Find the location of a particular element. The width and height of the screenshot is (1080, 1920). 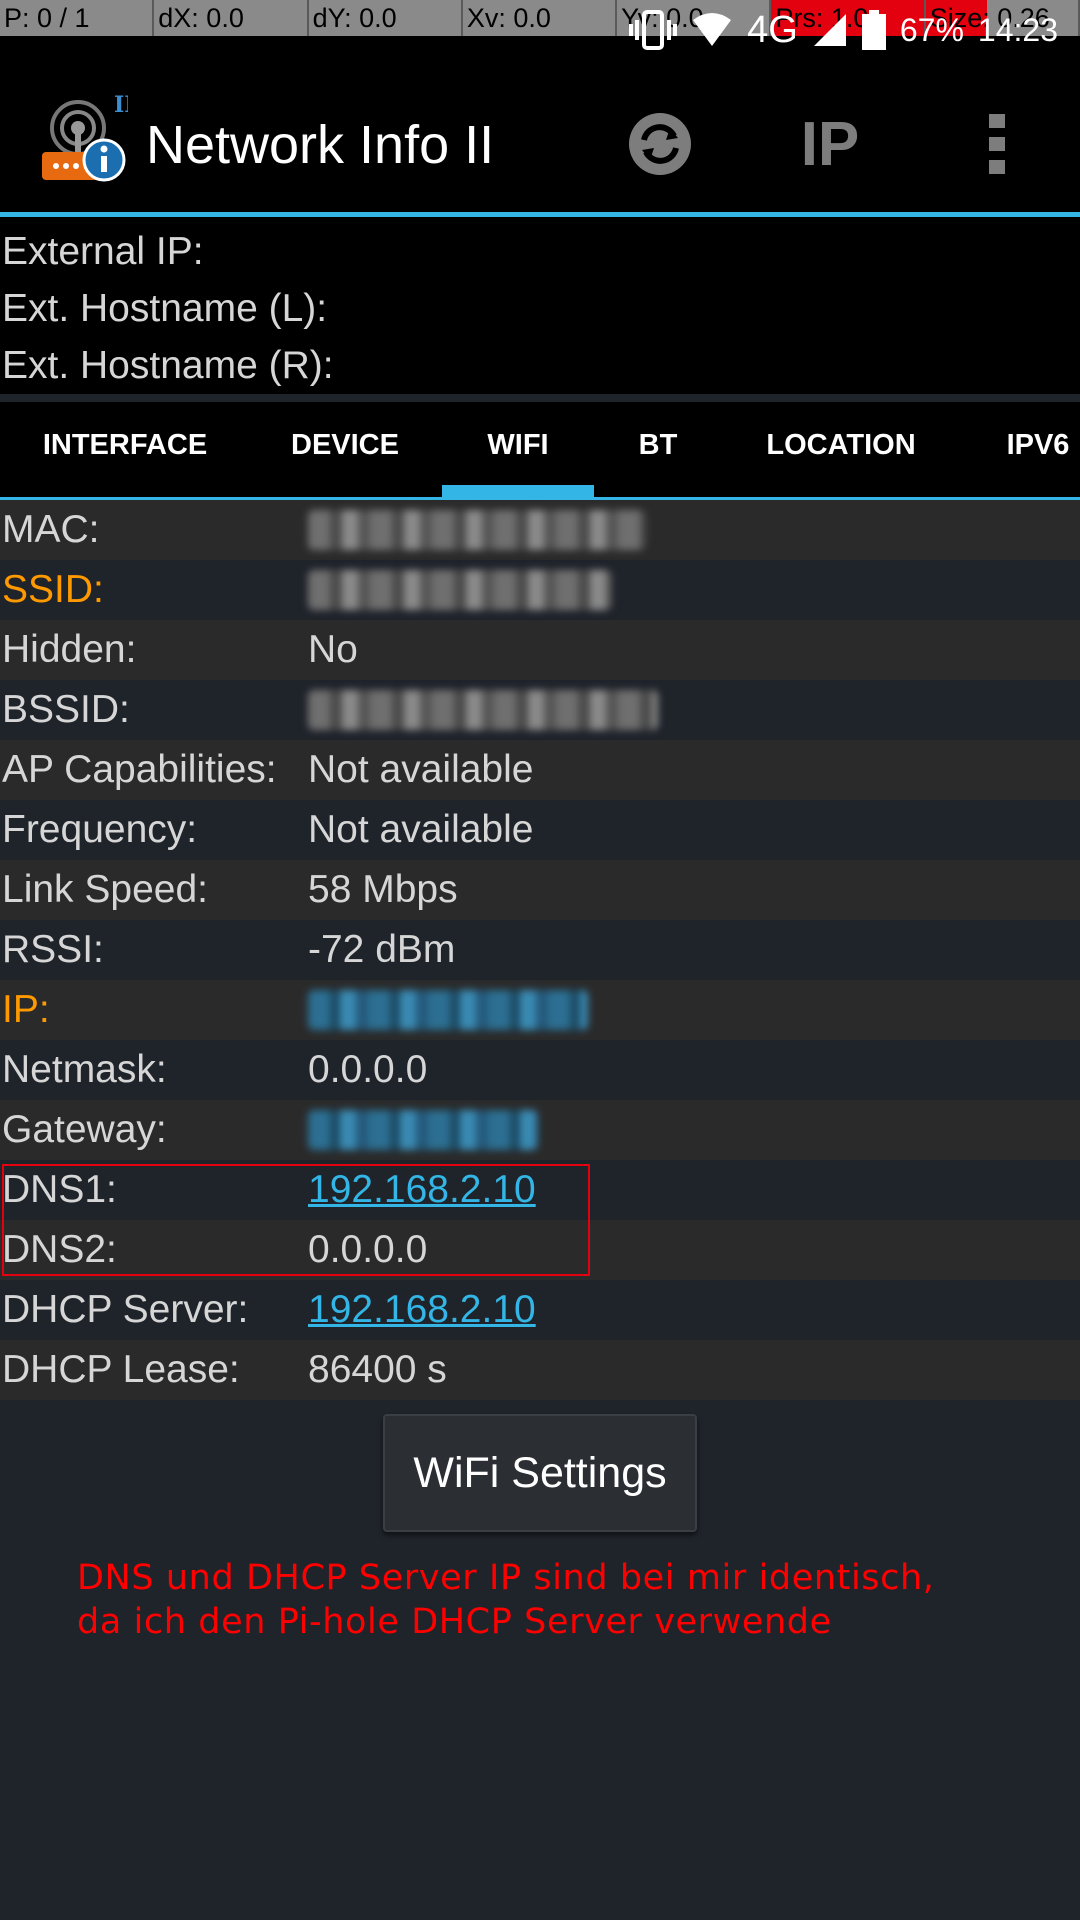

frequency-label: Frequency: is located at coordinates (100, 829).